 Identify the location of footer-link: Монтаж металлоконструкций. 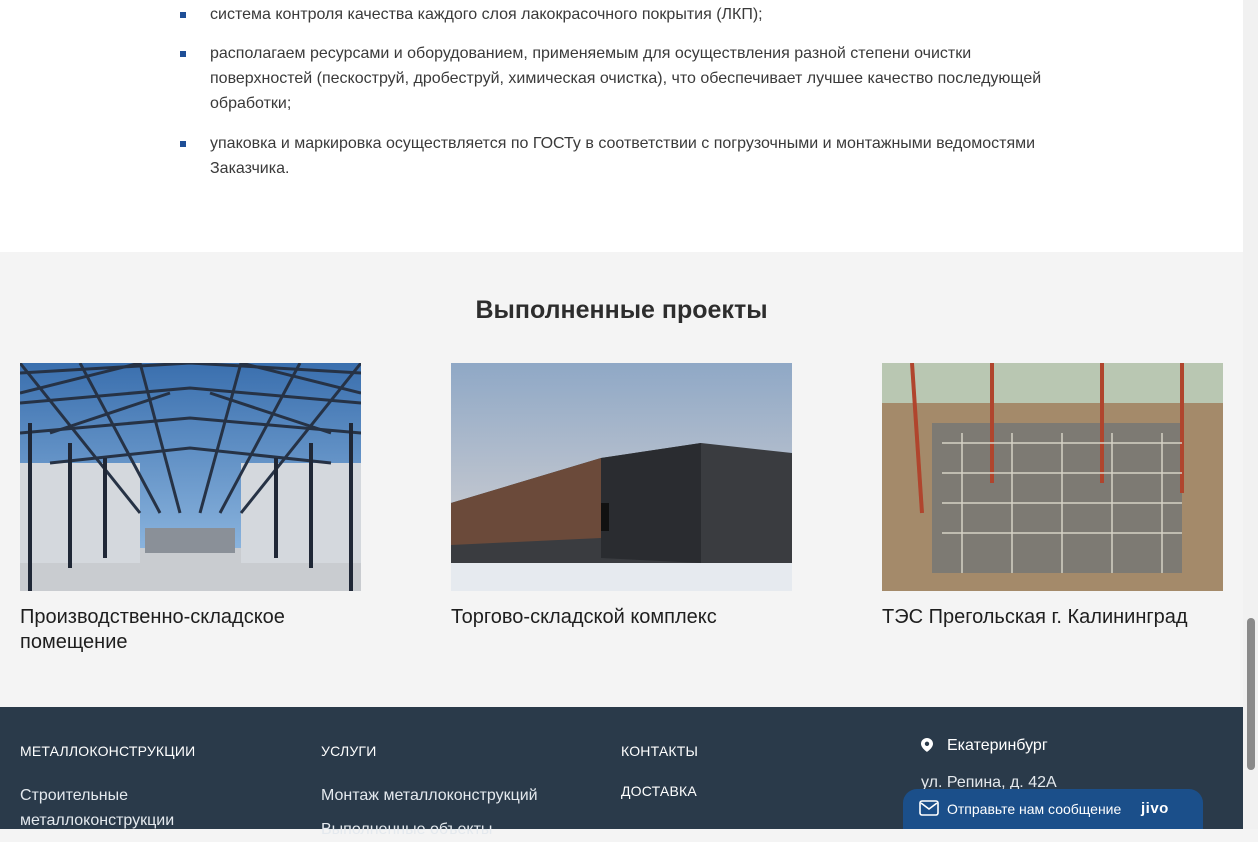
(429, 795).